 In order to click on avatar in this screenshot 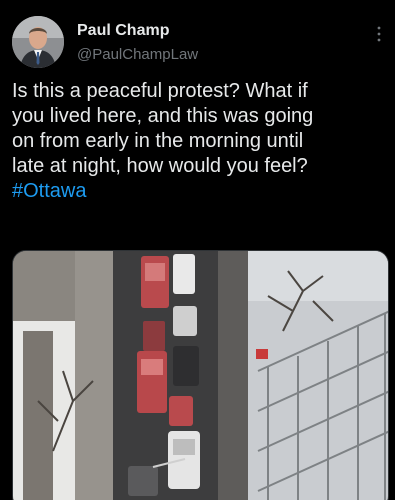, I will do `click(38, 42)`.